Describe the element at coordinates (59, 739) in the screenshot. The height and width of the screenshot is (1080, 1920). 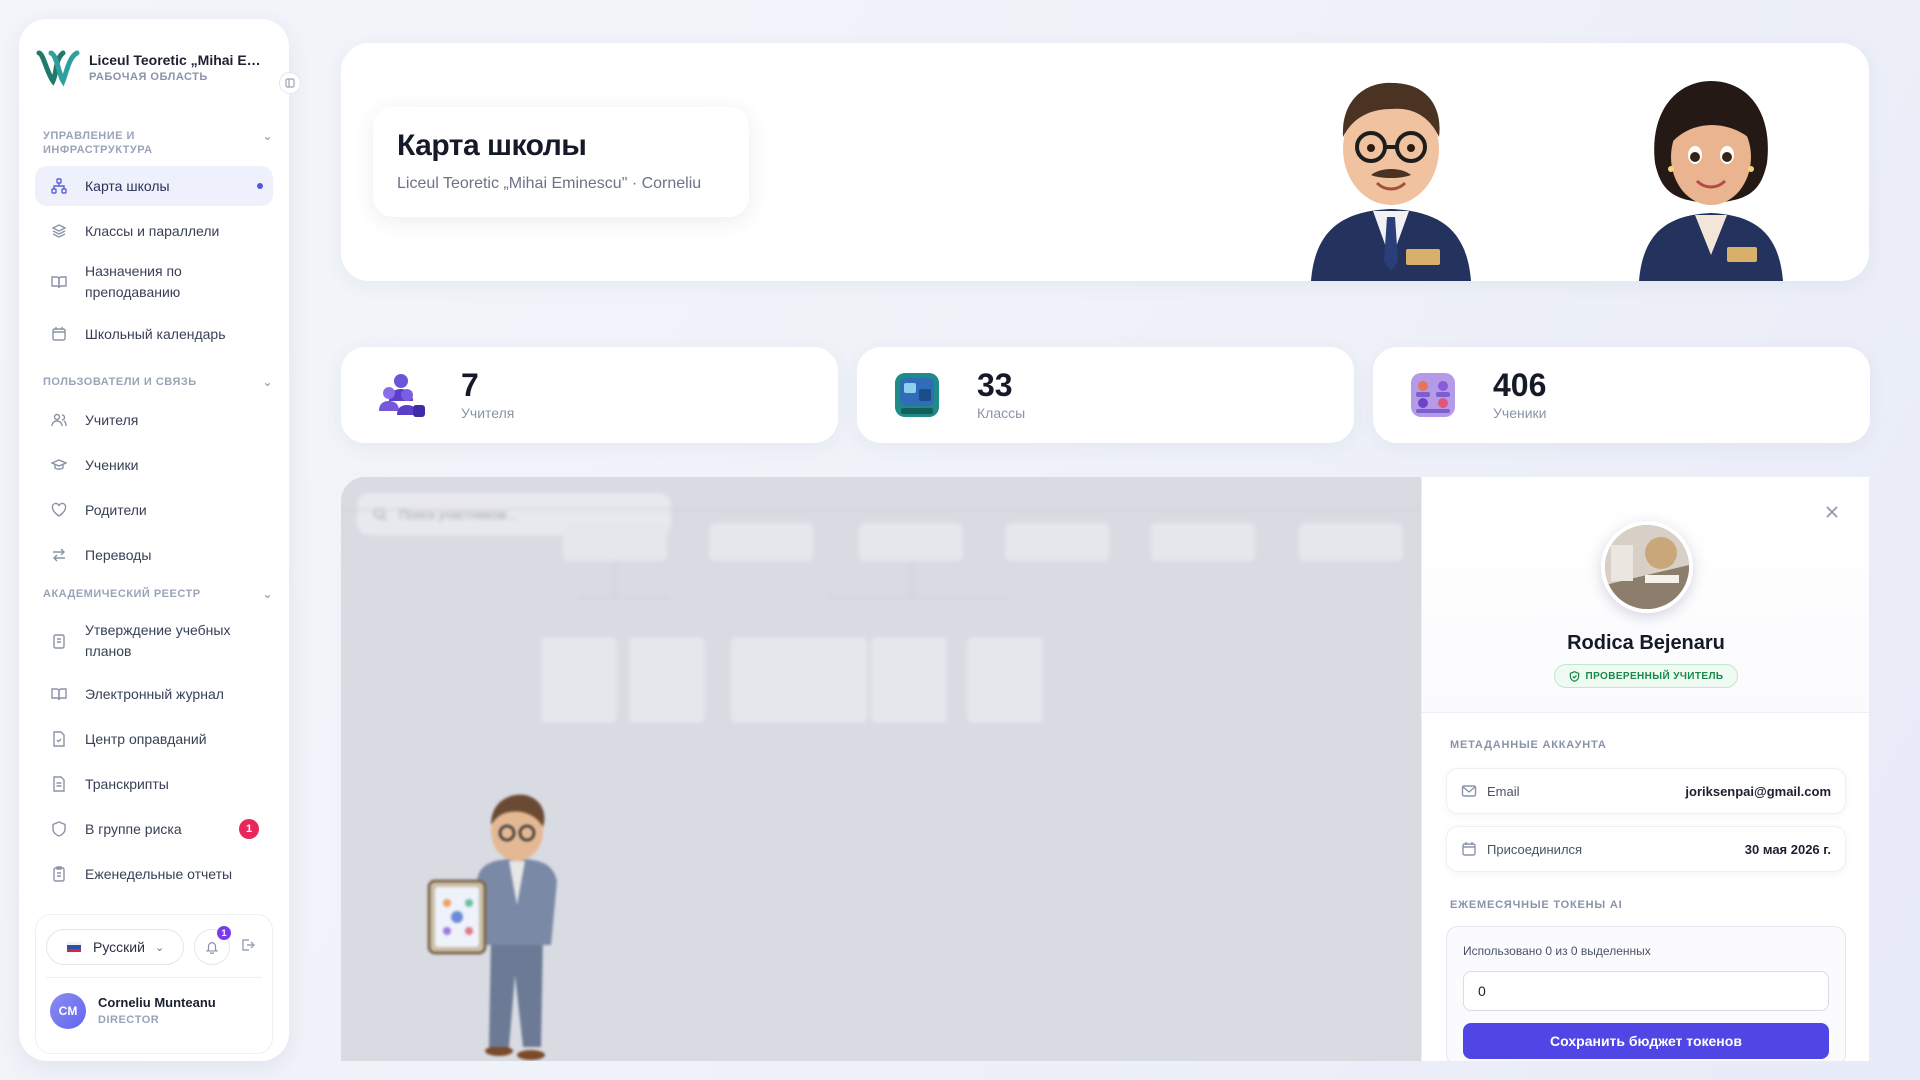
I see `file-check-icon` at that location.